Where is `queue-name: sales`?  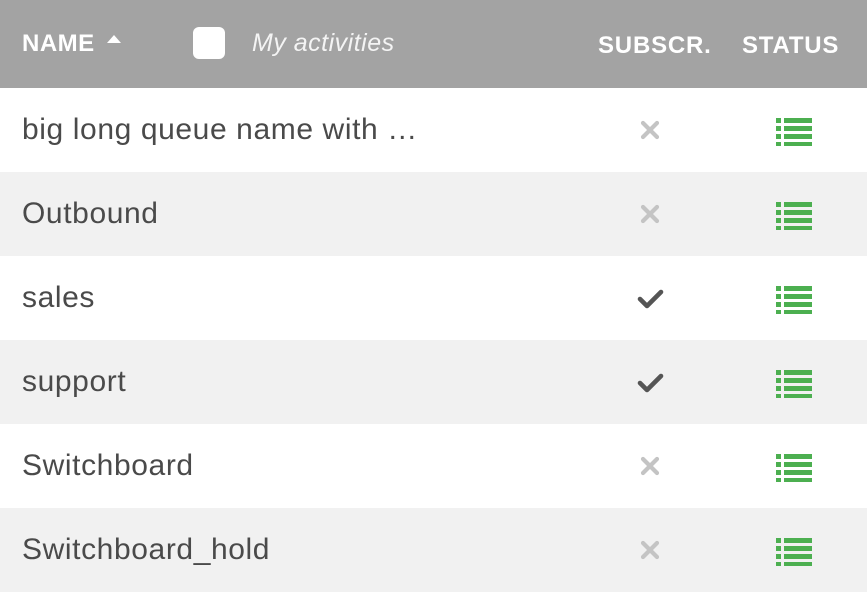
queue-name: sales is located at coordinates (59, 297).